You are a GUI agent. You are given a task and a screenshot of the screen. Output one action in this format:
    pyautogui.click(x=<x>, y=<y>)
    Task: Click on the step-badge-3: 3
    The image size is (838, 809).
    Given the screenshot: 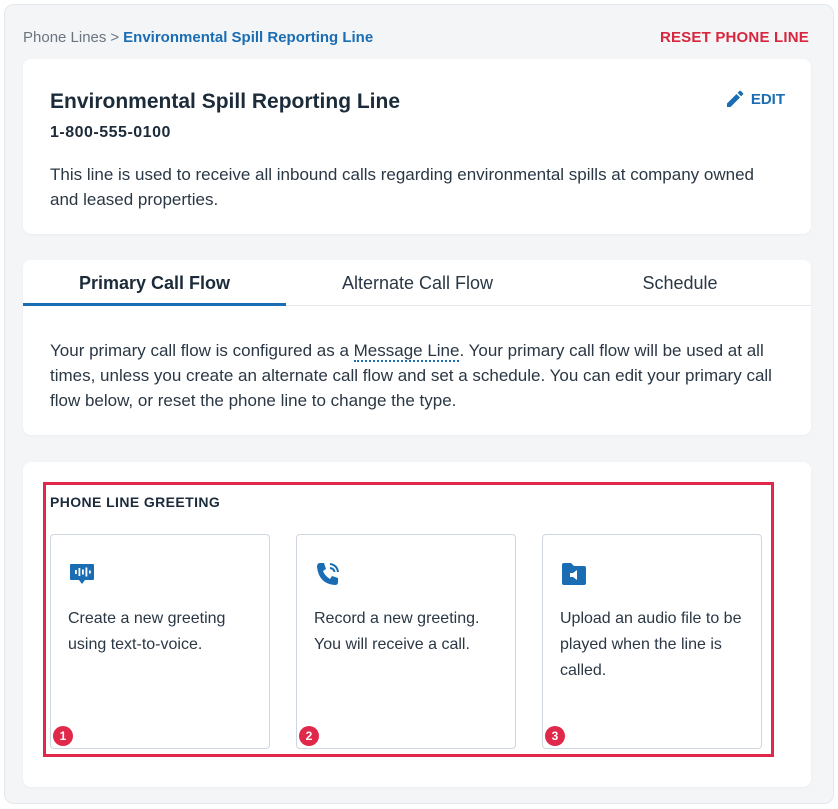 What is the action you would take?
    pyautogui.click(x=555, y=736)
    